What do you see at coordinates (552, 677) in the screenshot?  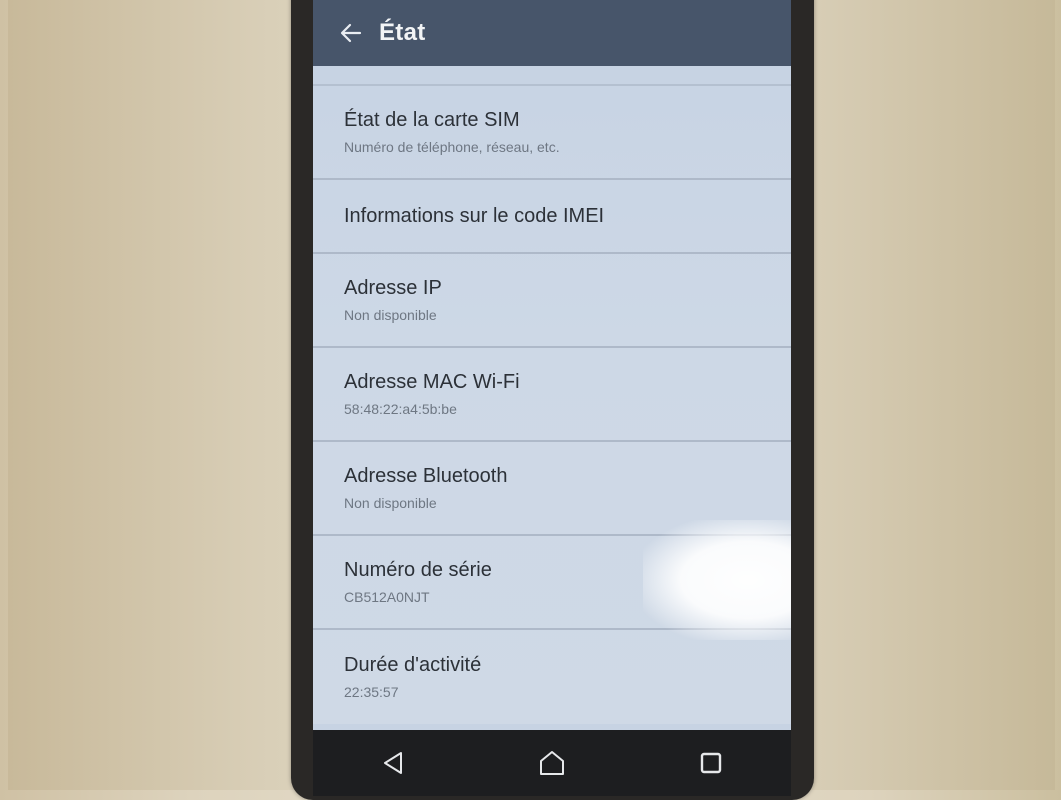 I see `list-item-uptime: Durée d'activité 22:35:57` at bounding box center [552, 677].